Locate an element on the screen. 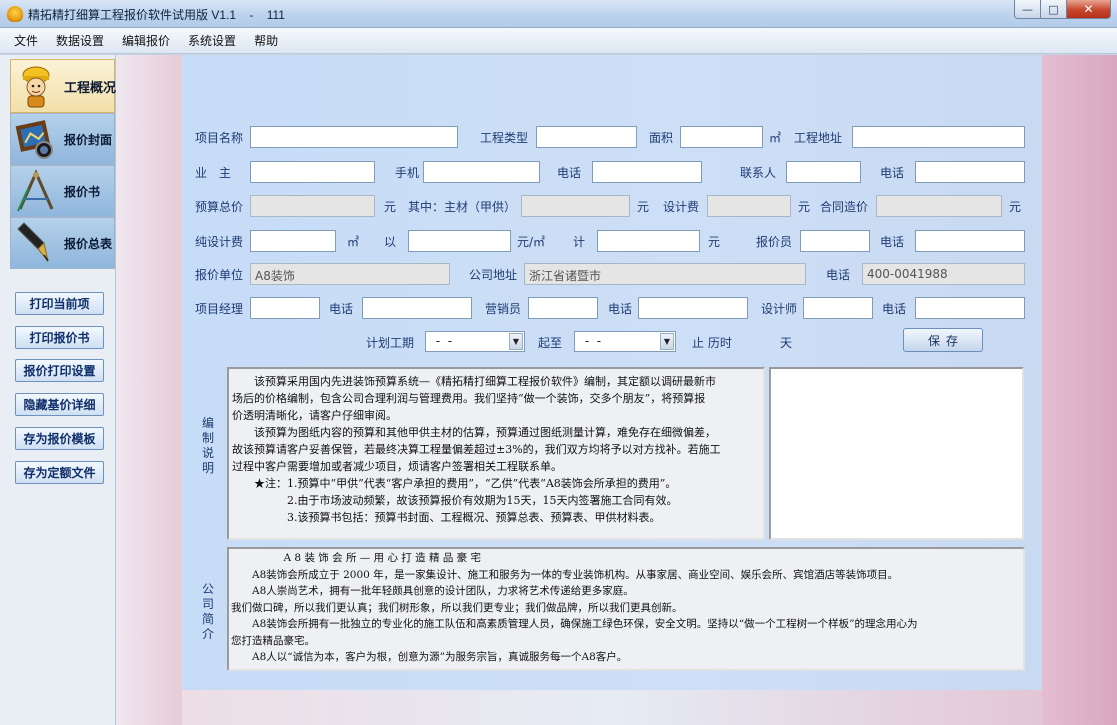 Image resolution: width=1117 pixels, height=725 pixels. minimize-icon: — is located at coordinates (1027, 9).